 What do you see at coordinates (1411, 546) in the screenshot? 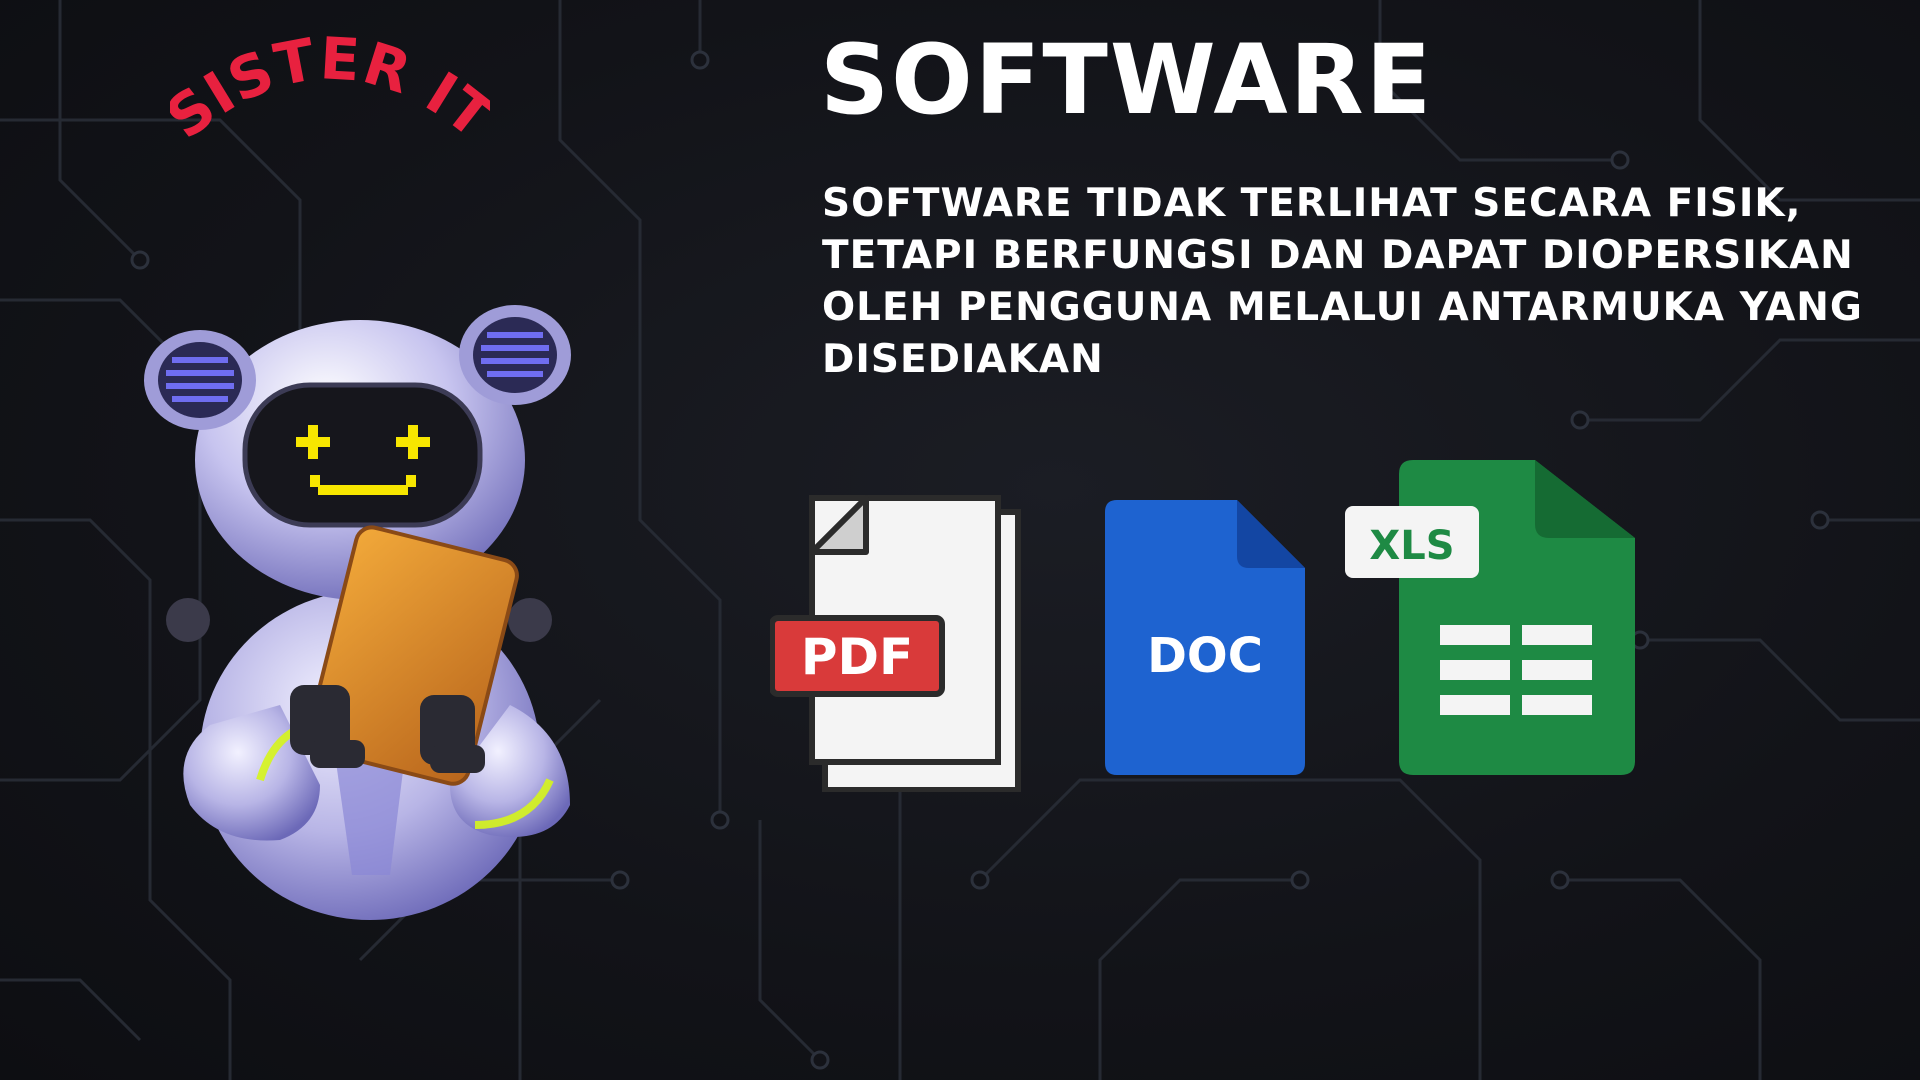
I see `xls-label: XLS` at bounding box center [1411, 546].